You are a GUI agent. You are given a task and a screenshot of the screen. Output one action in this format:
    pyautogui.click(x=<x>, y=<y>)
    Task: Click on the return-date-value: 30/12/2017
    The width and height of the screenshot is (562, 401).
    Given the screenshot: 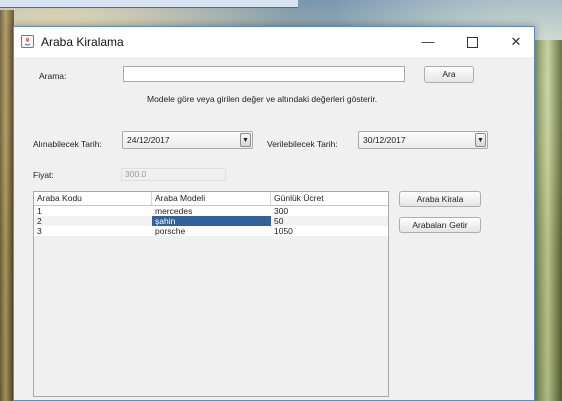 What is the action you would take?
    pyautogui.click(x=384, y=140)
    